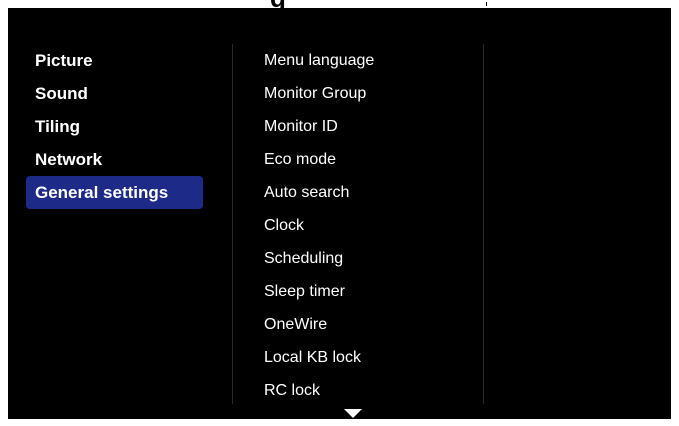 This screenshot has width=679, height=426. Describe the element at coordinates (116, 60) in the screenshot. I see `main-menu-item-picture: Picture` at that location.